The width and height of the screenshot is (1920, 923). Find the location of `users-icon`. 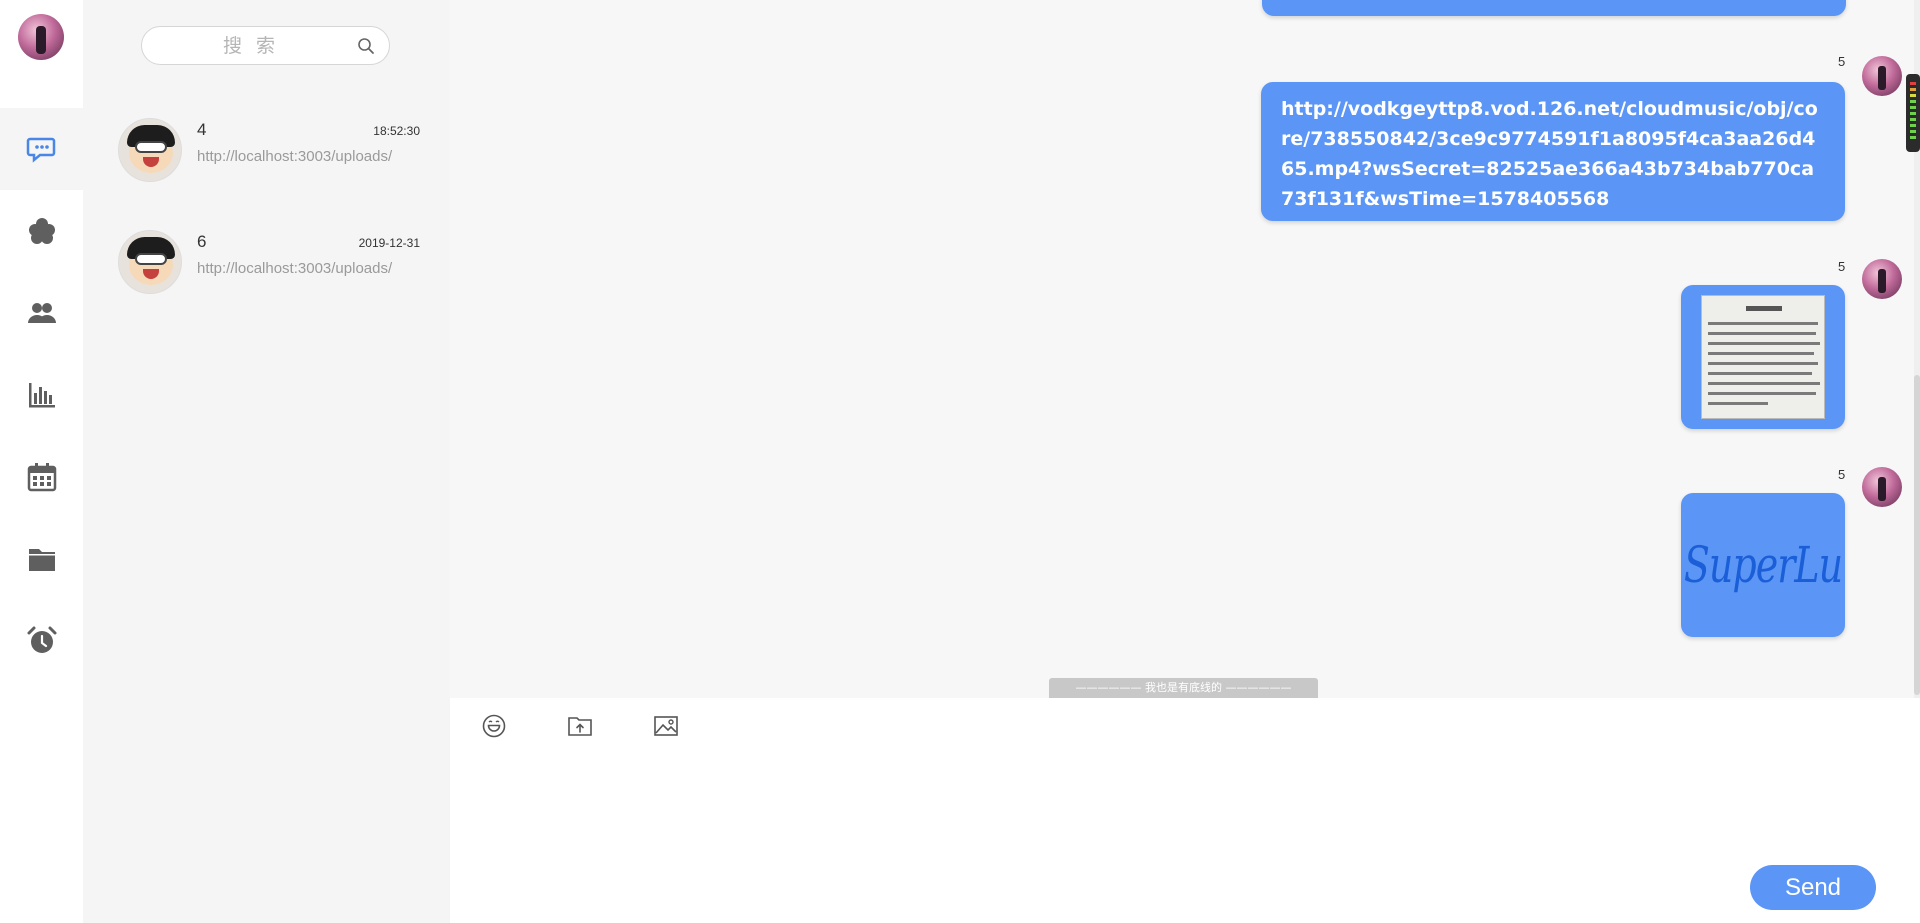

users-icon is located at coordinates (41, 313).